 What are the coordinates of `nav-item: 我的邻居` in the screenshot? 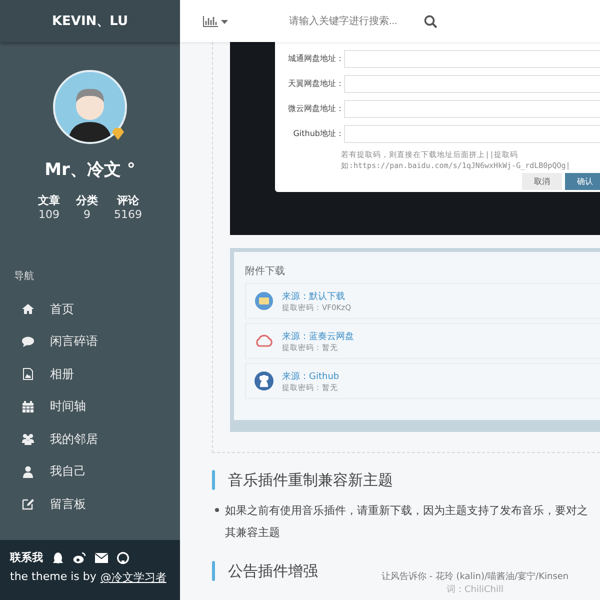 It's located at (90, 439).